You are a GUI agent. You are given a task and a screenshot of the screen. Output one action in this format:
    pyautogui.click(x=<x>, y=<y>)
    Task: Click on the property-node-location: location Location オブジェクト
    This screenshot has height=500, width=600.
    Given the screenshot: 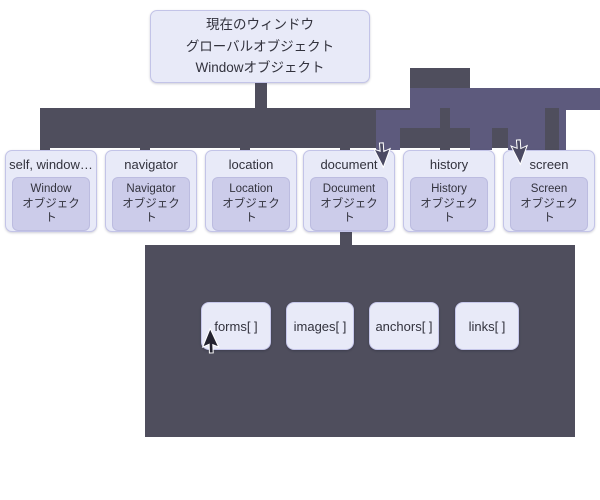 What is the action you would take?
    pyautogui.click(x=251, y=191)
    